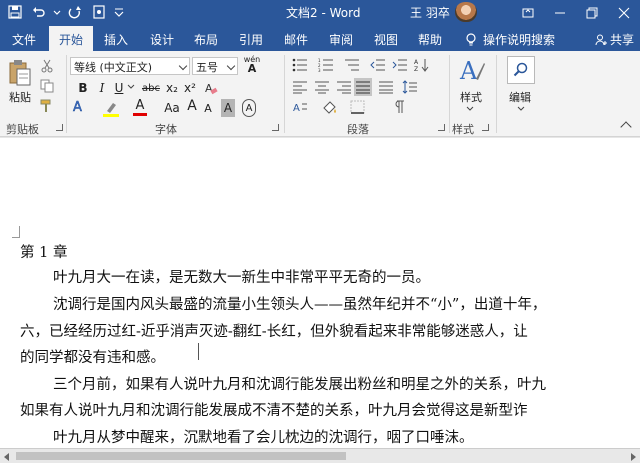 The width and height of the screenshot is (640, 463). Describe the element at coordinates (59, 127) in the screenshot. I see `clipboard-launcher-icon` at that location.